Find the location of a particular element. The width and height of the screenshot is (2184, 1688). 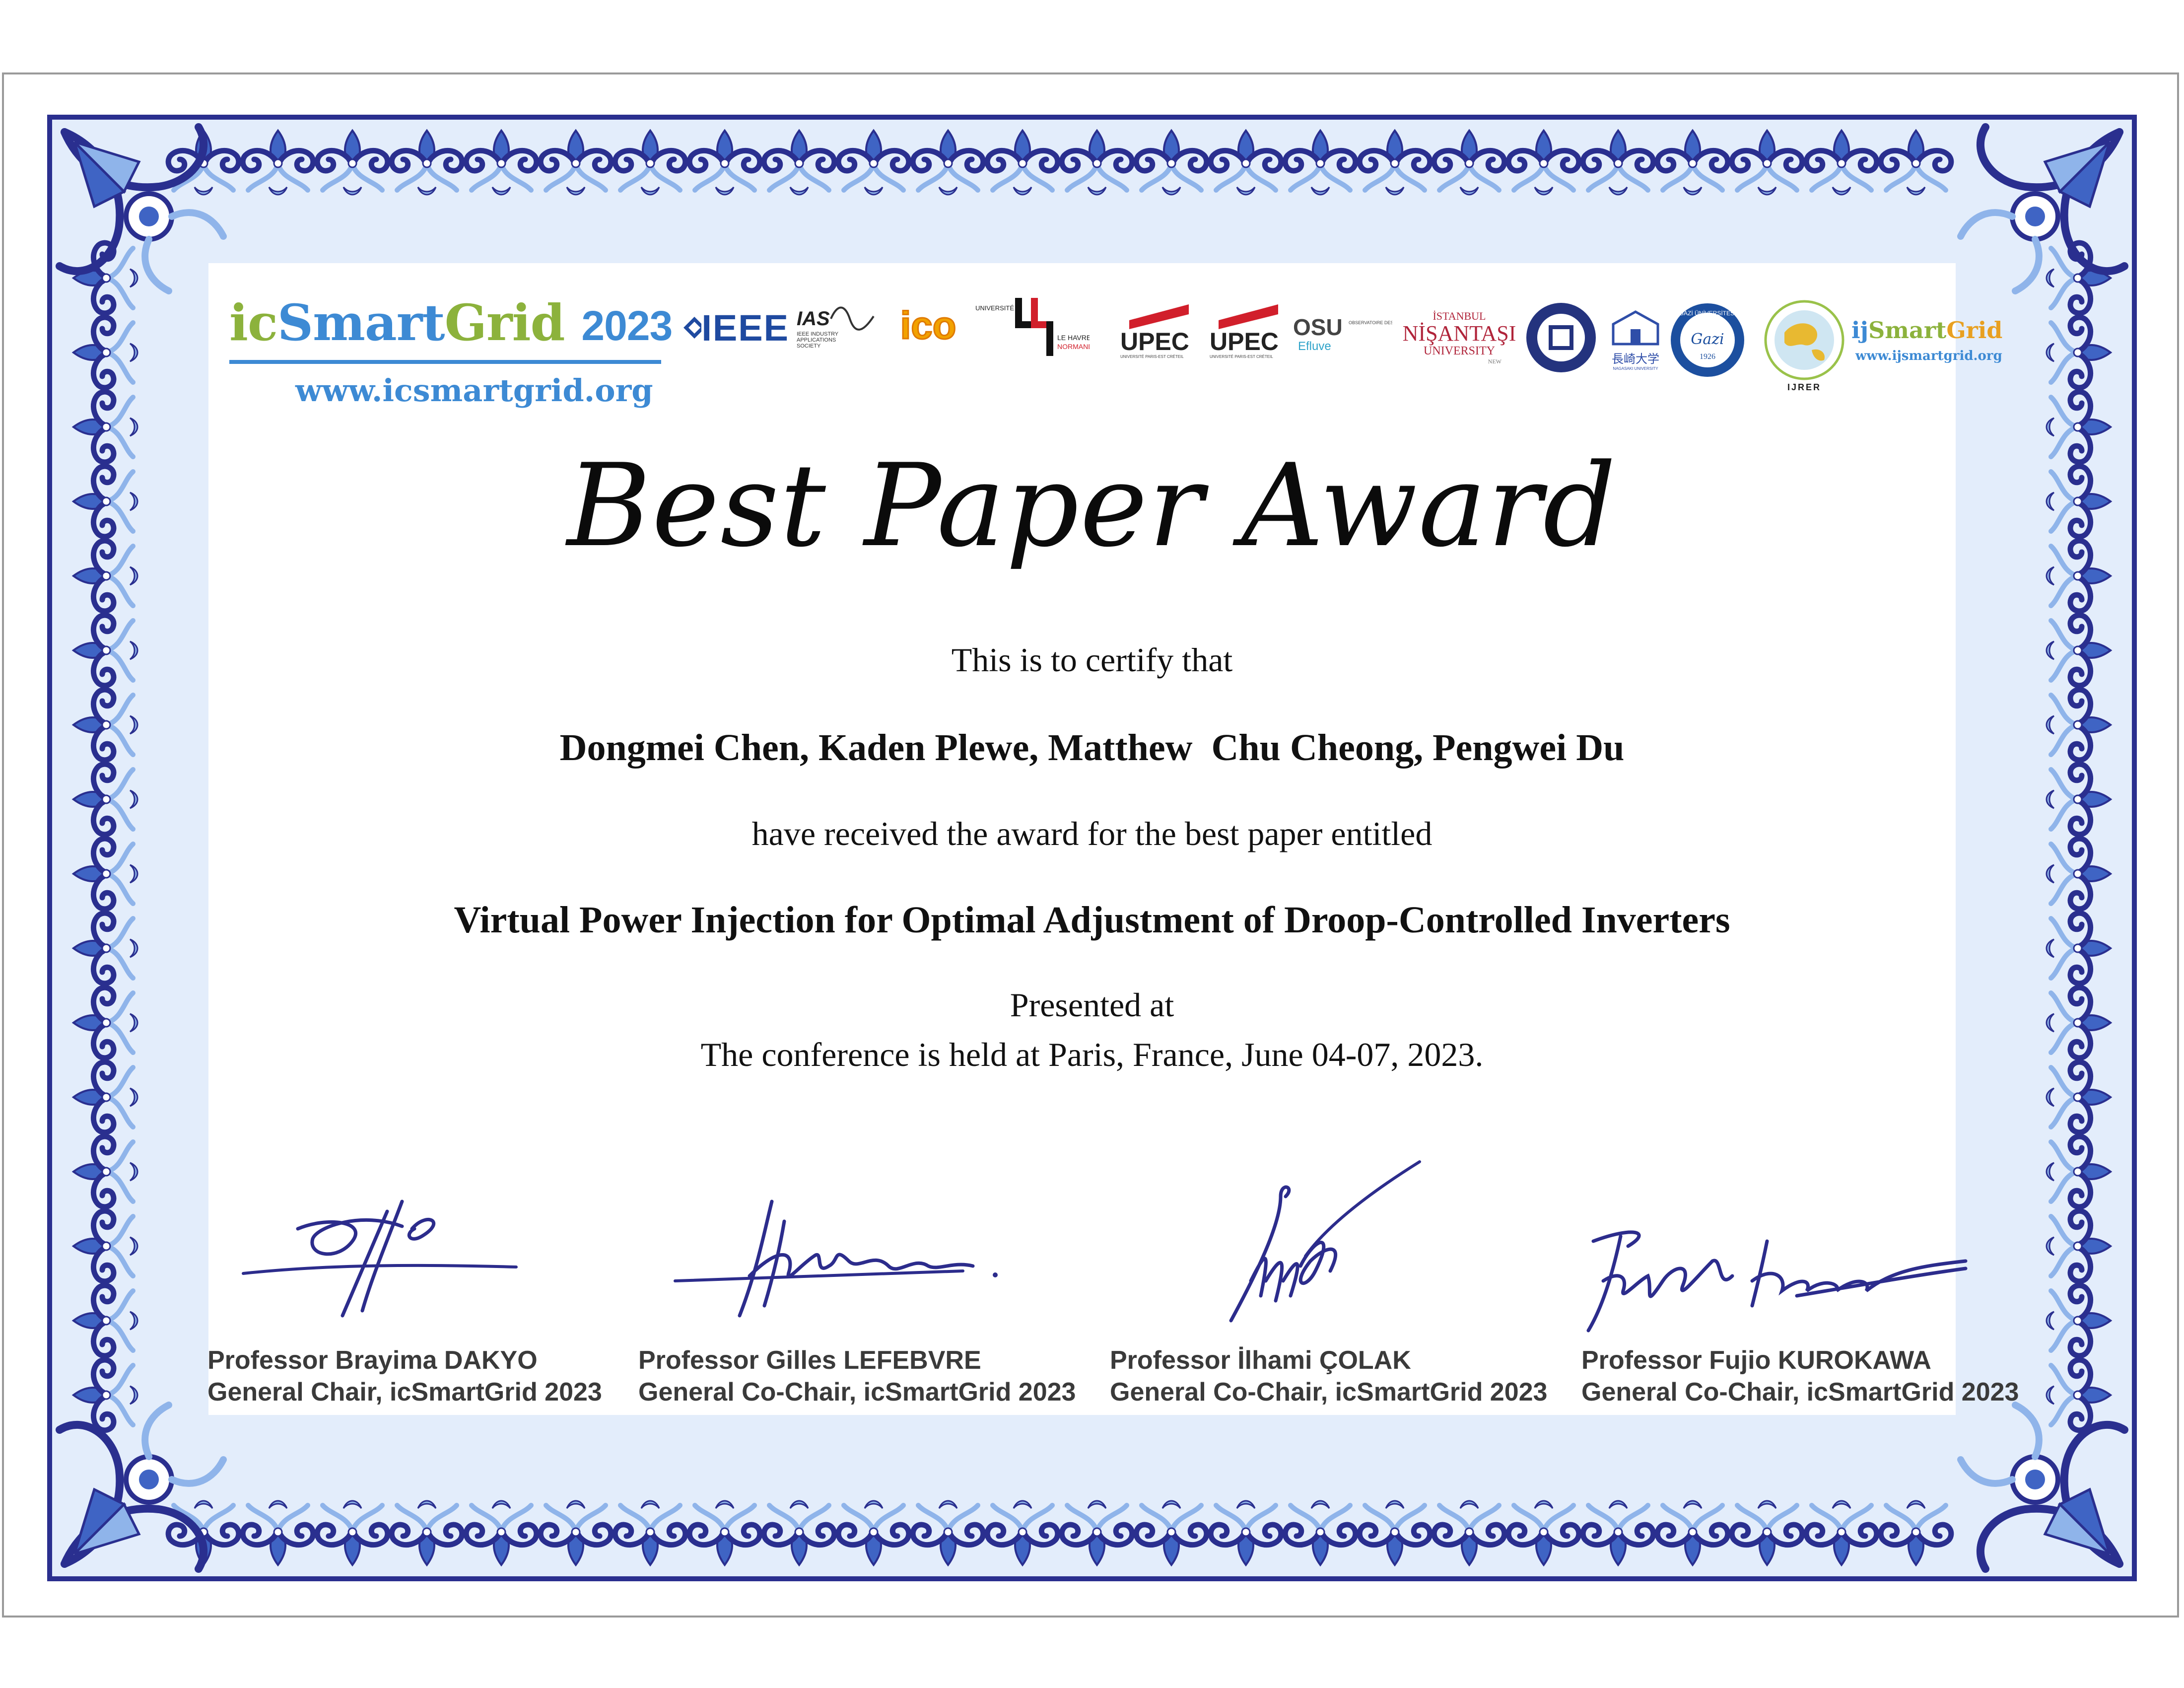

presented-line: Presented at is located at coordinates (1092, 1005).